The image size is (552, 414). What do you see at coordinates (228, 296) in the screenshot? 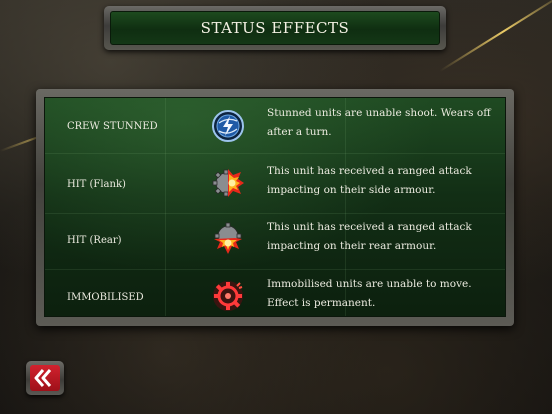
I see `immobilised-icon` at bounding box center [228, 296].